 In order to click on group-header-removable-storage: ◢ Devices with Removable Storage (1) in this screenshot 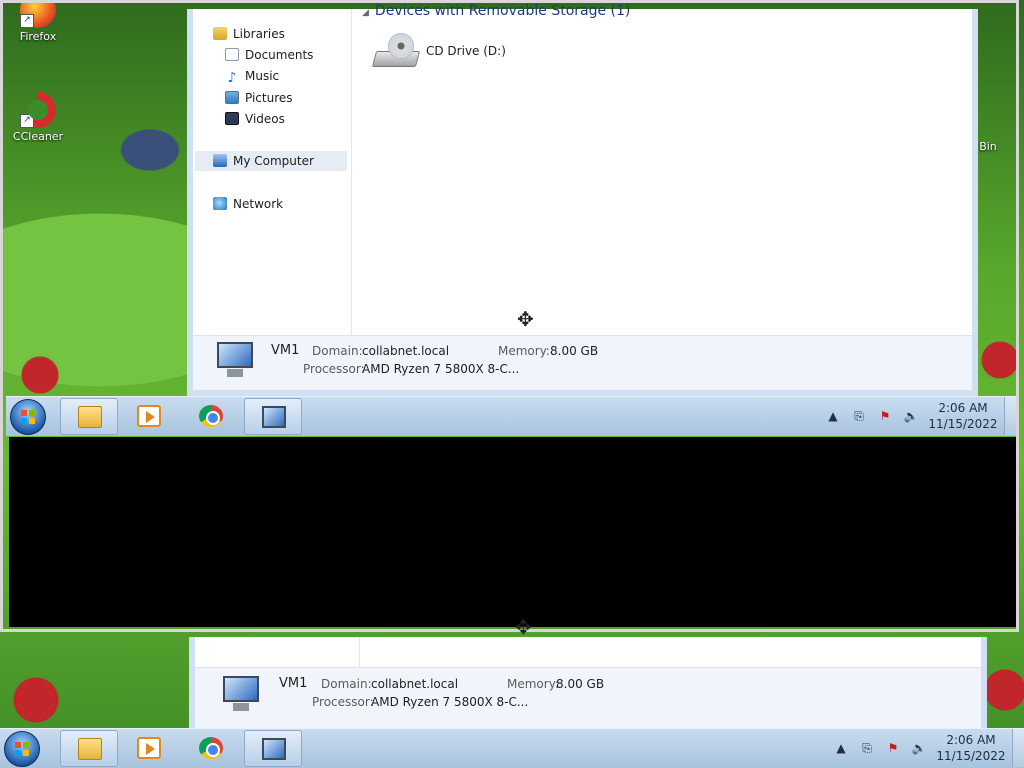, I will do `click(496, 11)`.